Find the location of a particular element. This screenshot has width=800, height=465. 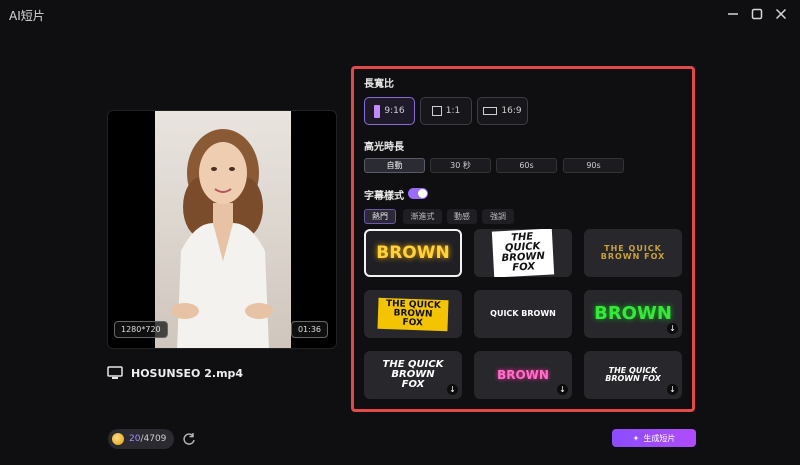

aspect-option-label: 16:9 is located at coordinates (511, 111).